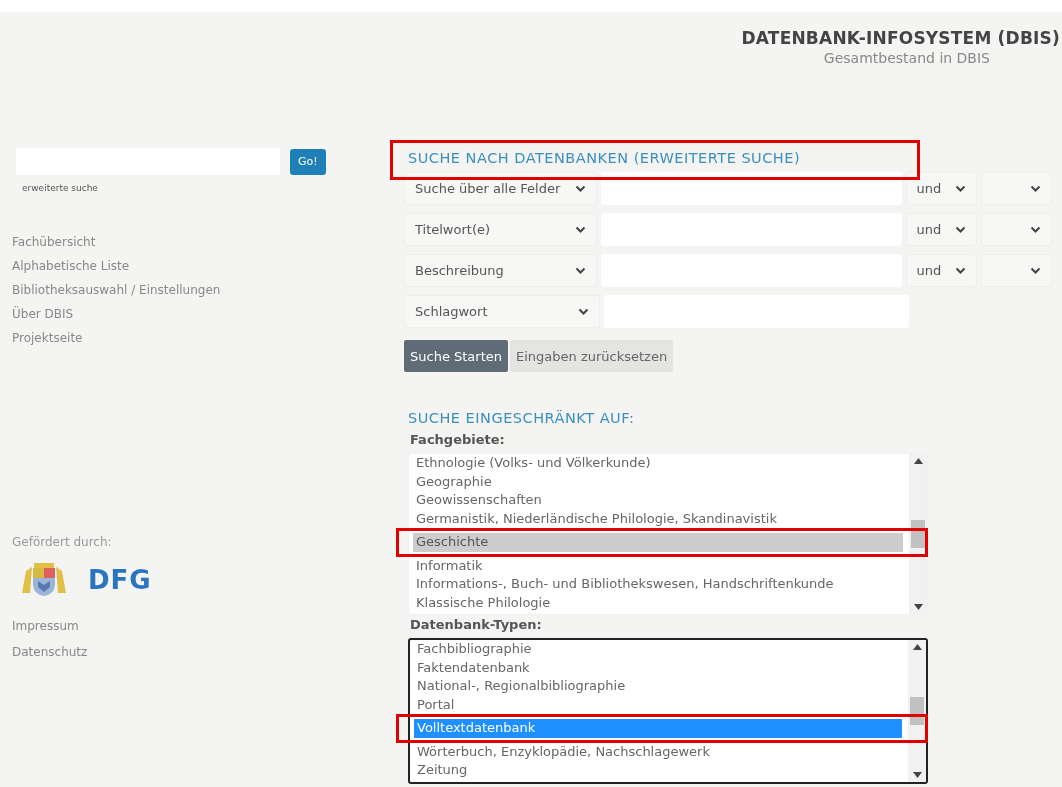 This screenshot has height=787, width=1062. What do you see at coordinates (658, 584) in the screenshot?
I see `list-option: Informations-, Buch- und Bibliothekswesen, Handschriftenkunde` at bounding box center [658, 584].